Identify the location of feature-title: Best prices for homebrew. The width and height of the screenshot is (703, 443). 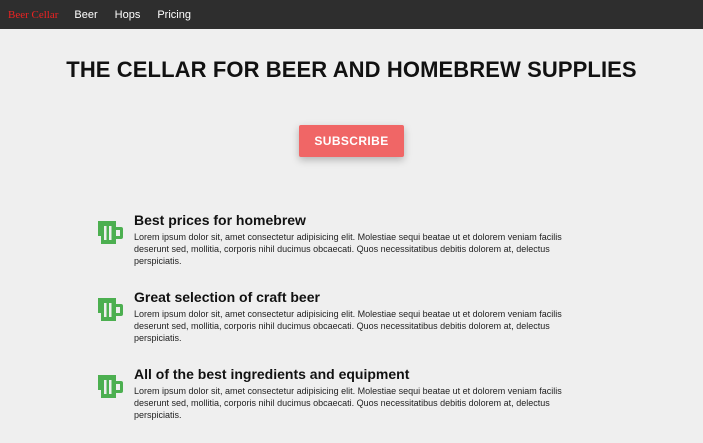
(220, 220).